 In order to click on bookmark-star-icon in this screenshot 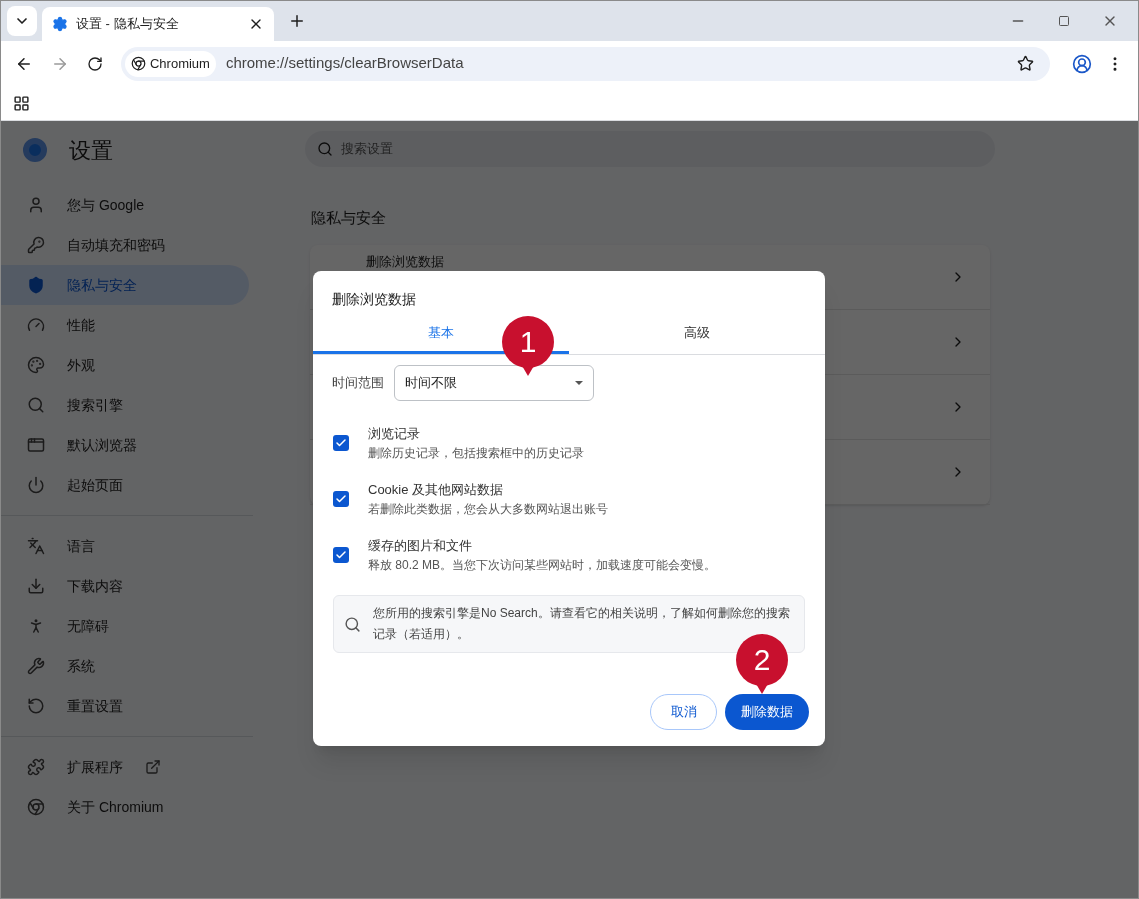, I will do `click(1026, 63)`.